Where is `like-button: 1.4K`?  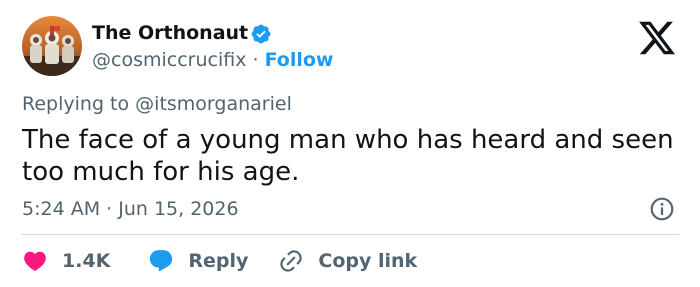 like-button: 1.4K is located at coordinates (66, 261).